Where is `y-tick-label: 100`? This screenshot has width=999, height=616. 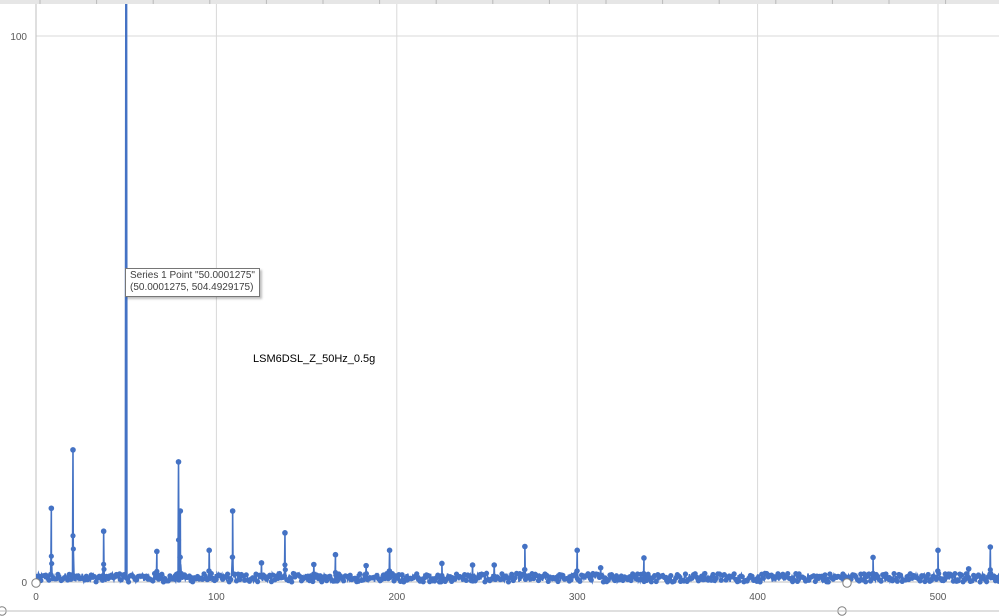
y-tick-label: 100 is located at coordinates (18, 37).